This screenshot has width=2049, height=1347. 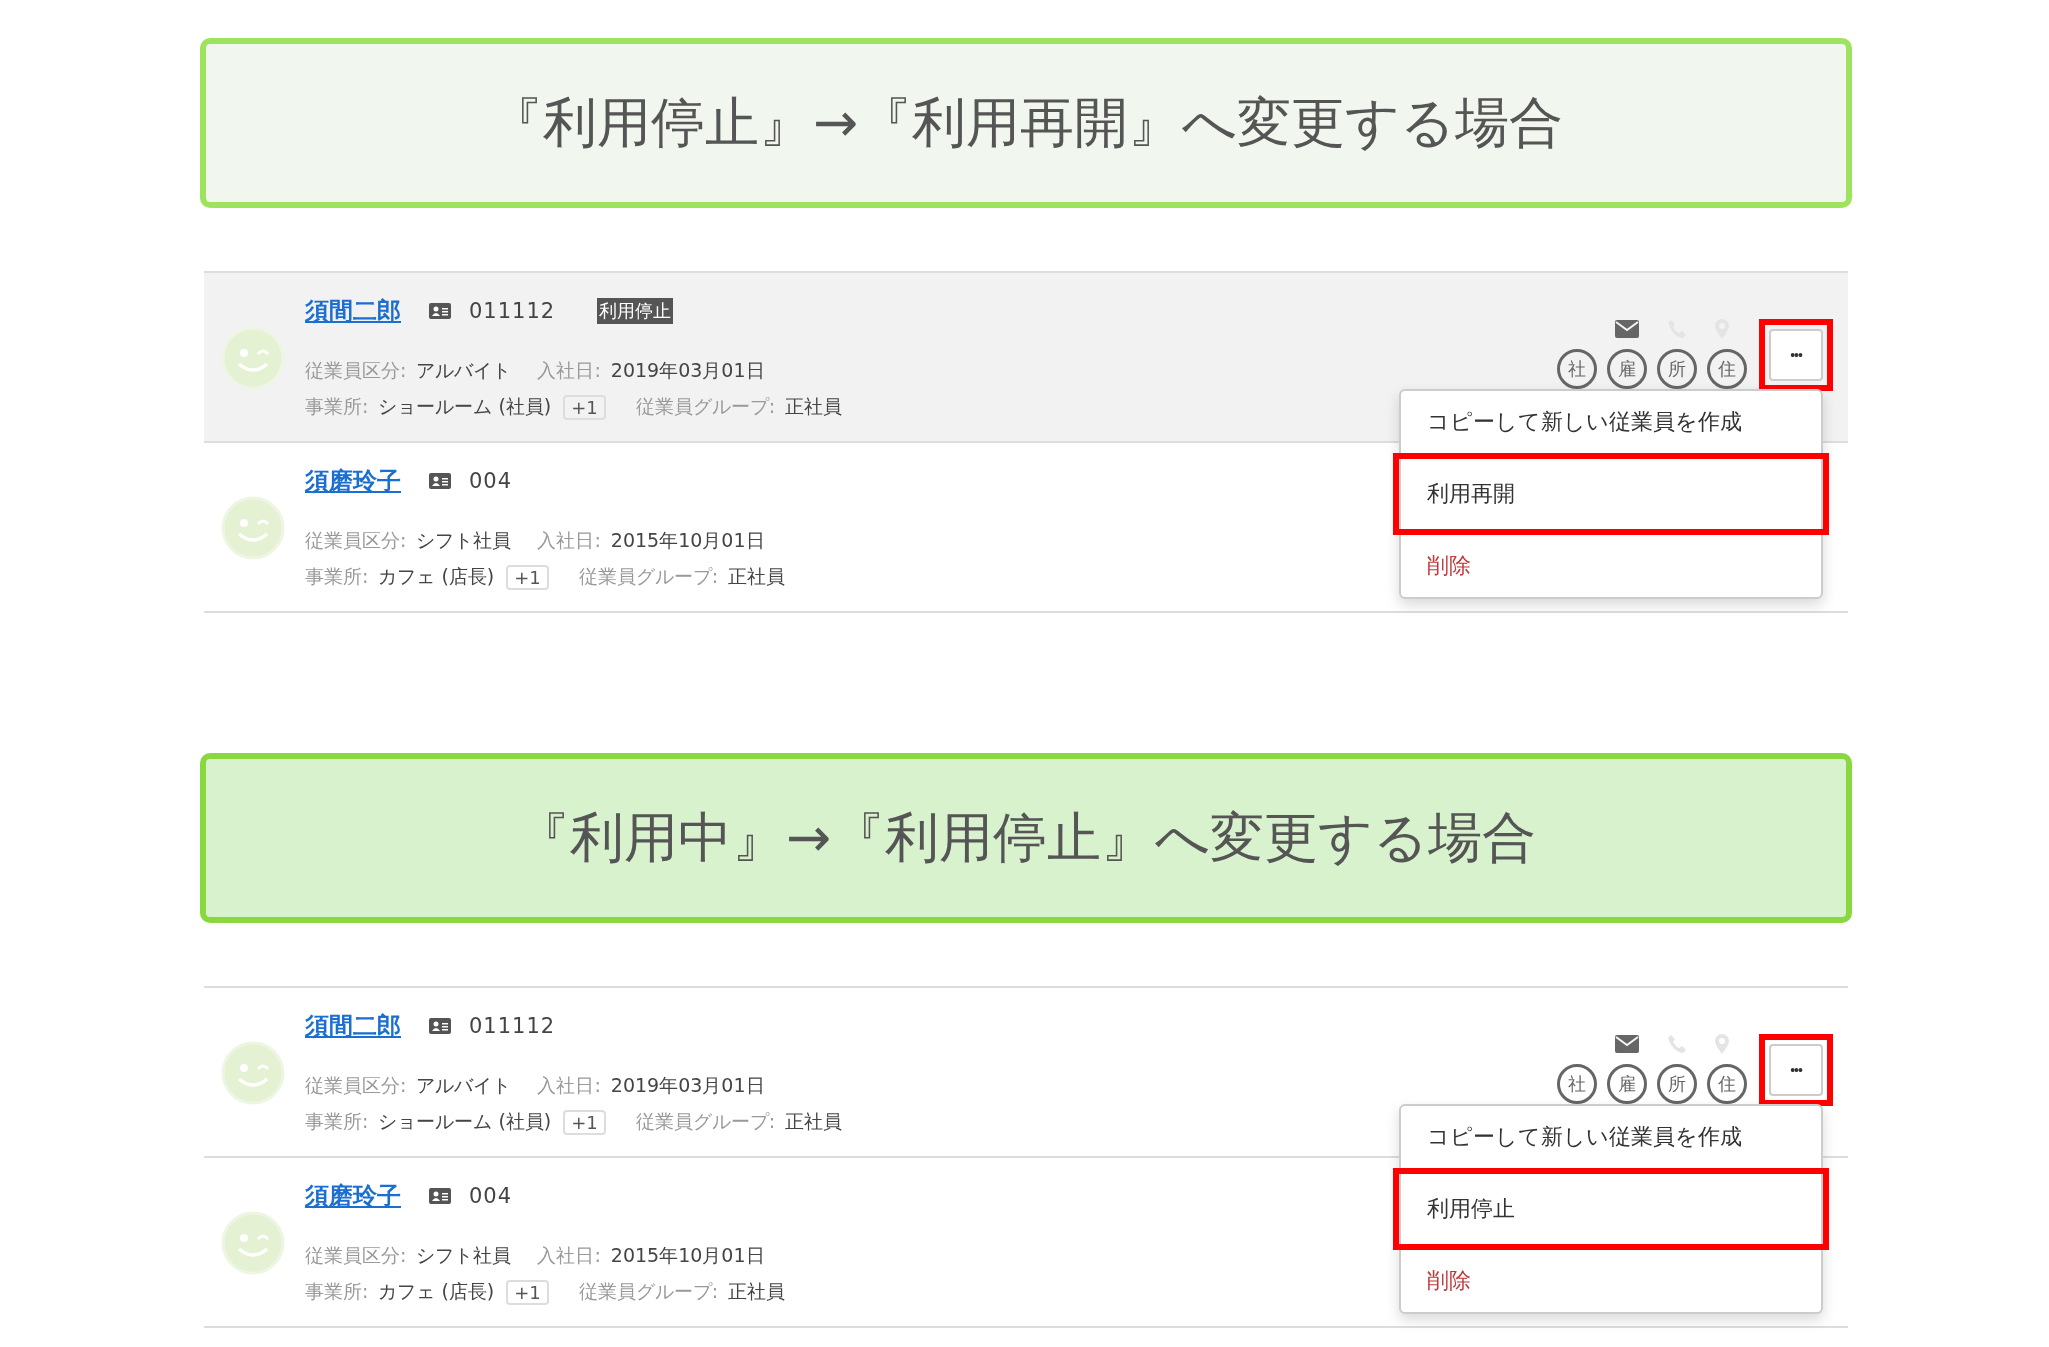 I want to click on status-tag: 利用停止, so click(x=635, y=311).